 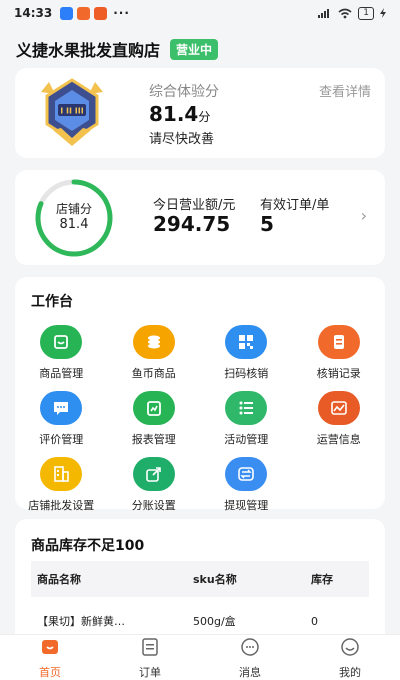 I want to click on experience-score-tip: 请尽快改善, so click(x=182, y=139).